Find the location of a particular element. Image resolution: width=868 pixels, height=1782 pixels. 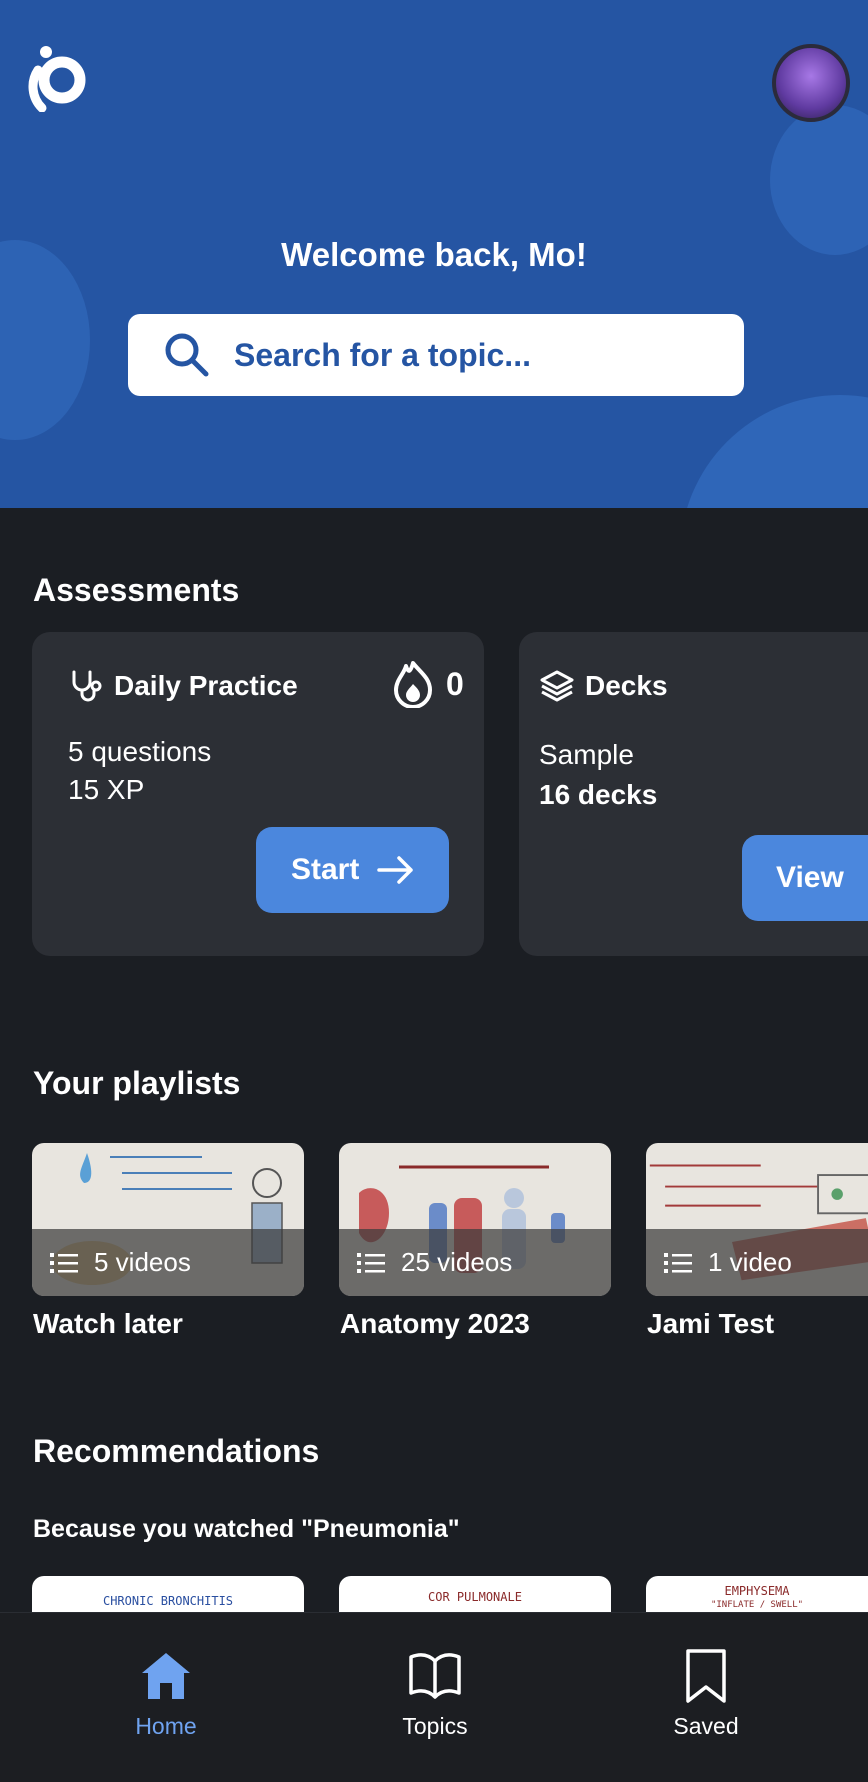

streak-count: 0 is located at coordinates (455, 683).